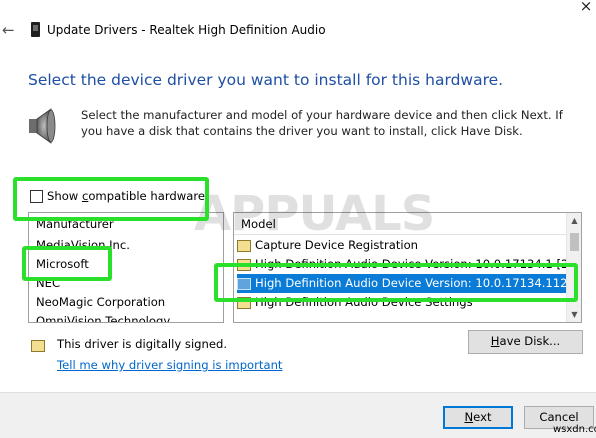 This screenshot has width=596, height=438. I want to click on manufacturer-item: OmniVision Technology, so click(103, 317).